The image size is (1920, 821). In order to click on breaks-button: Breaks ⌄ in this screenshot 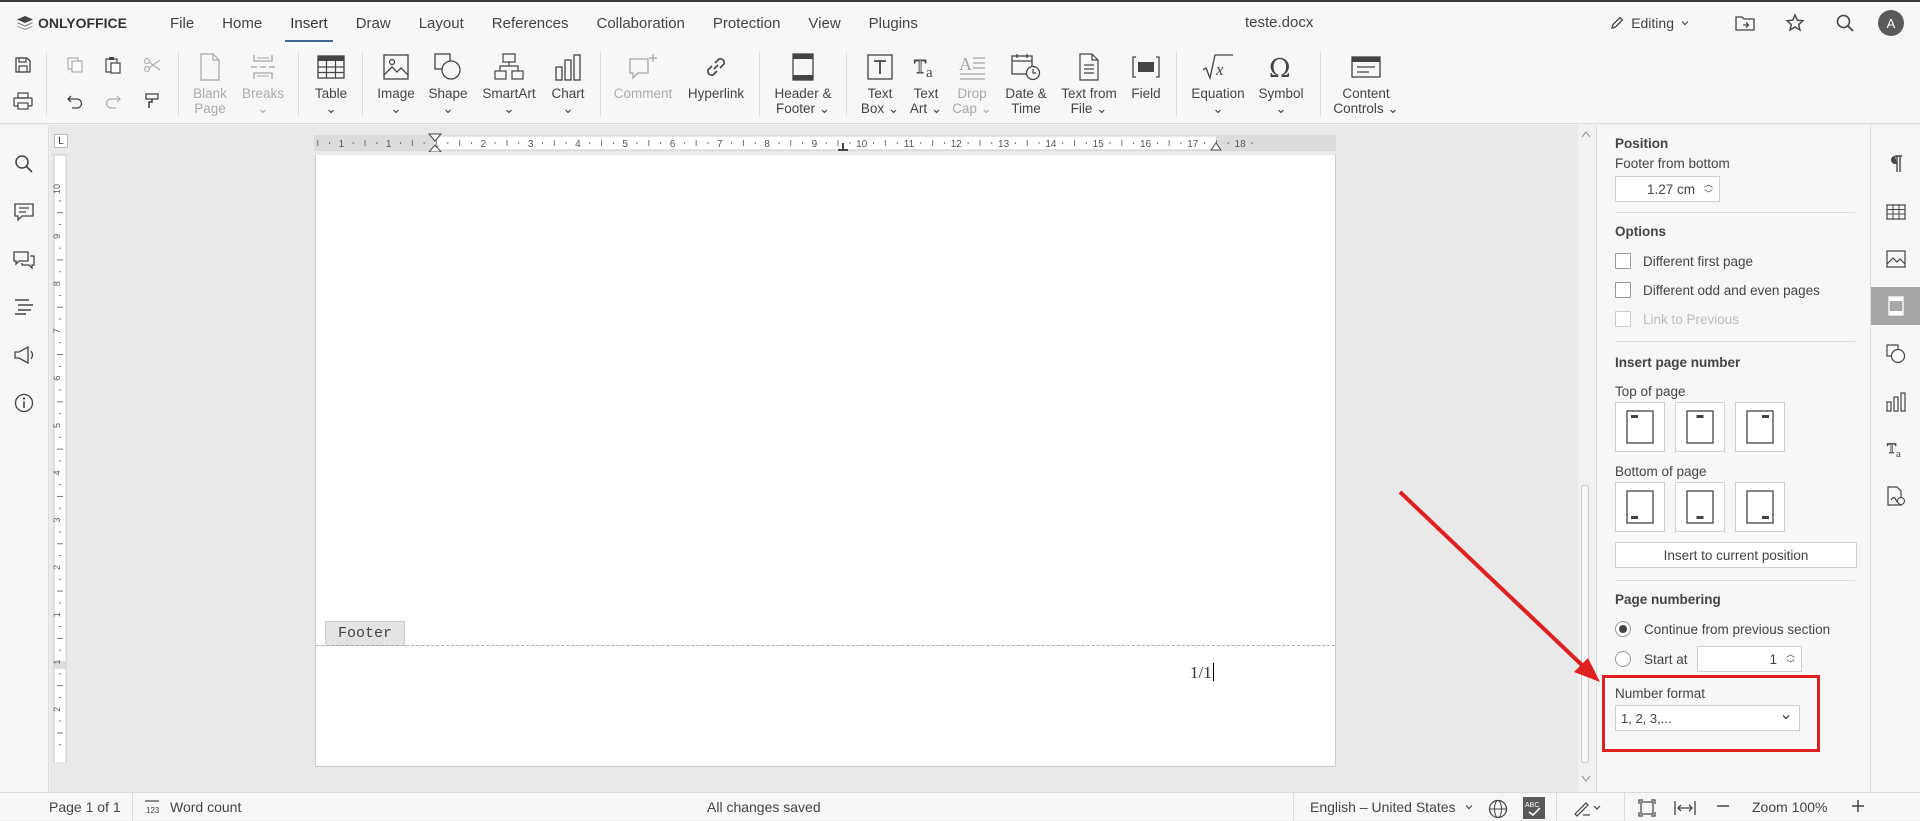, I will do `click(263, 83)`.